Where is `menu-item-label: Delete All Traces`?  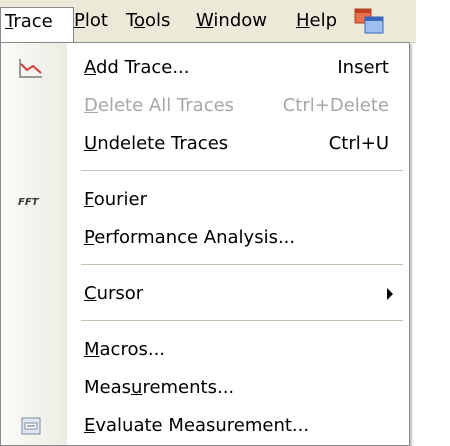
menu-item-label: Delete All Traces is located at coordinates (159, 105).